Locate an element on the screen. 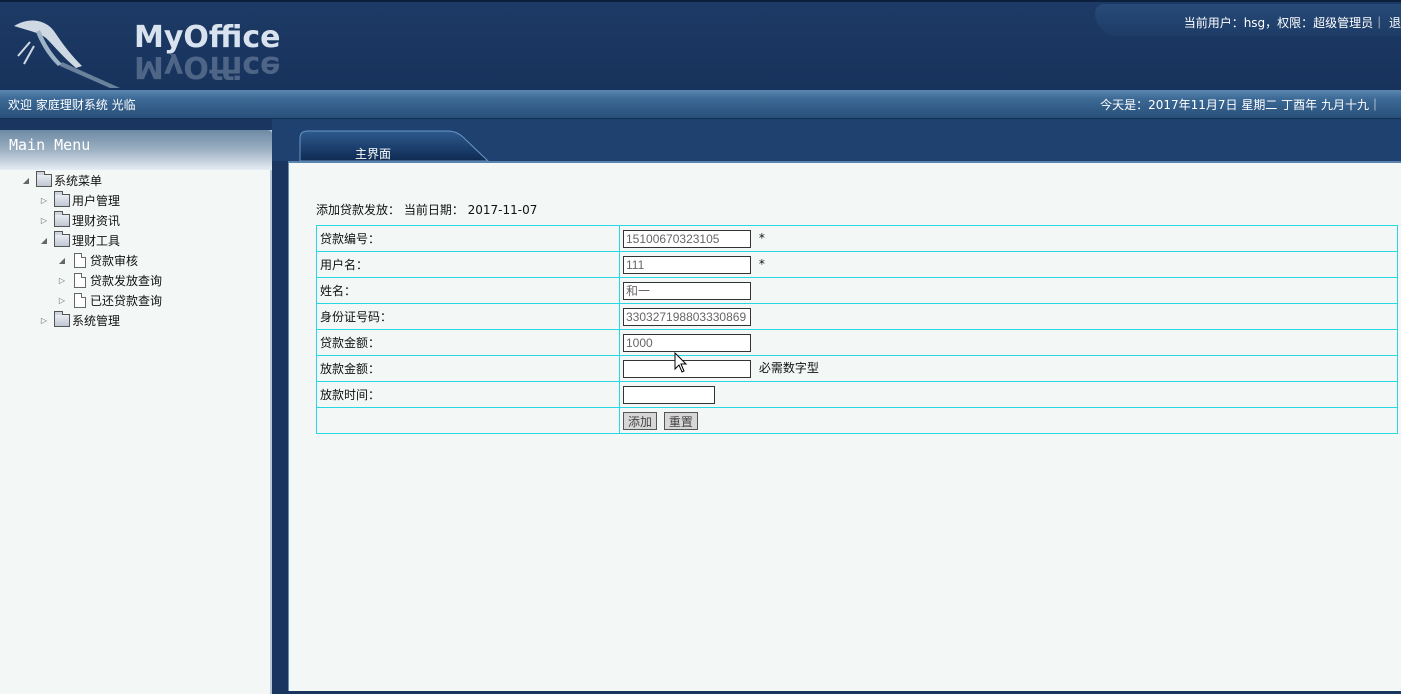 The image size is (1401, 694). field-label: 身份证号码： is located at coordinates (468, 316).